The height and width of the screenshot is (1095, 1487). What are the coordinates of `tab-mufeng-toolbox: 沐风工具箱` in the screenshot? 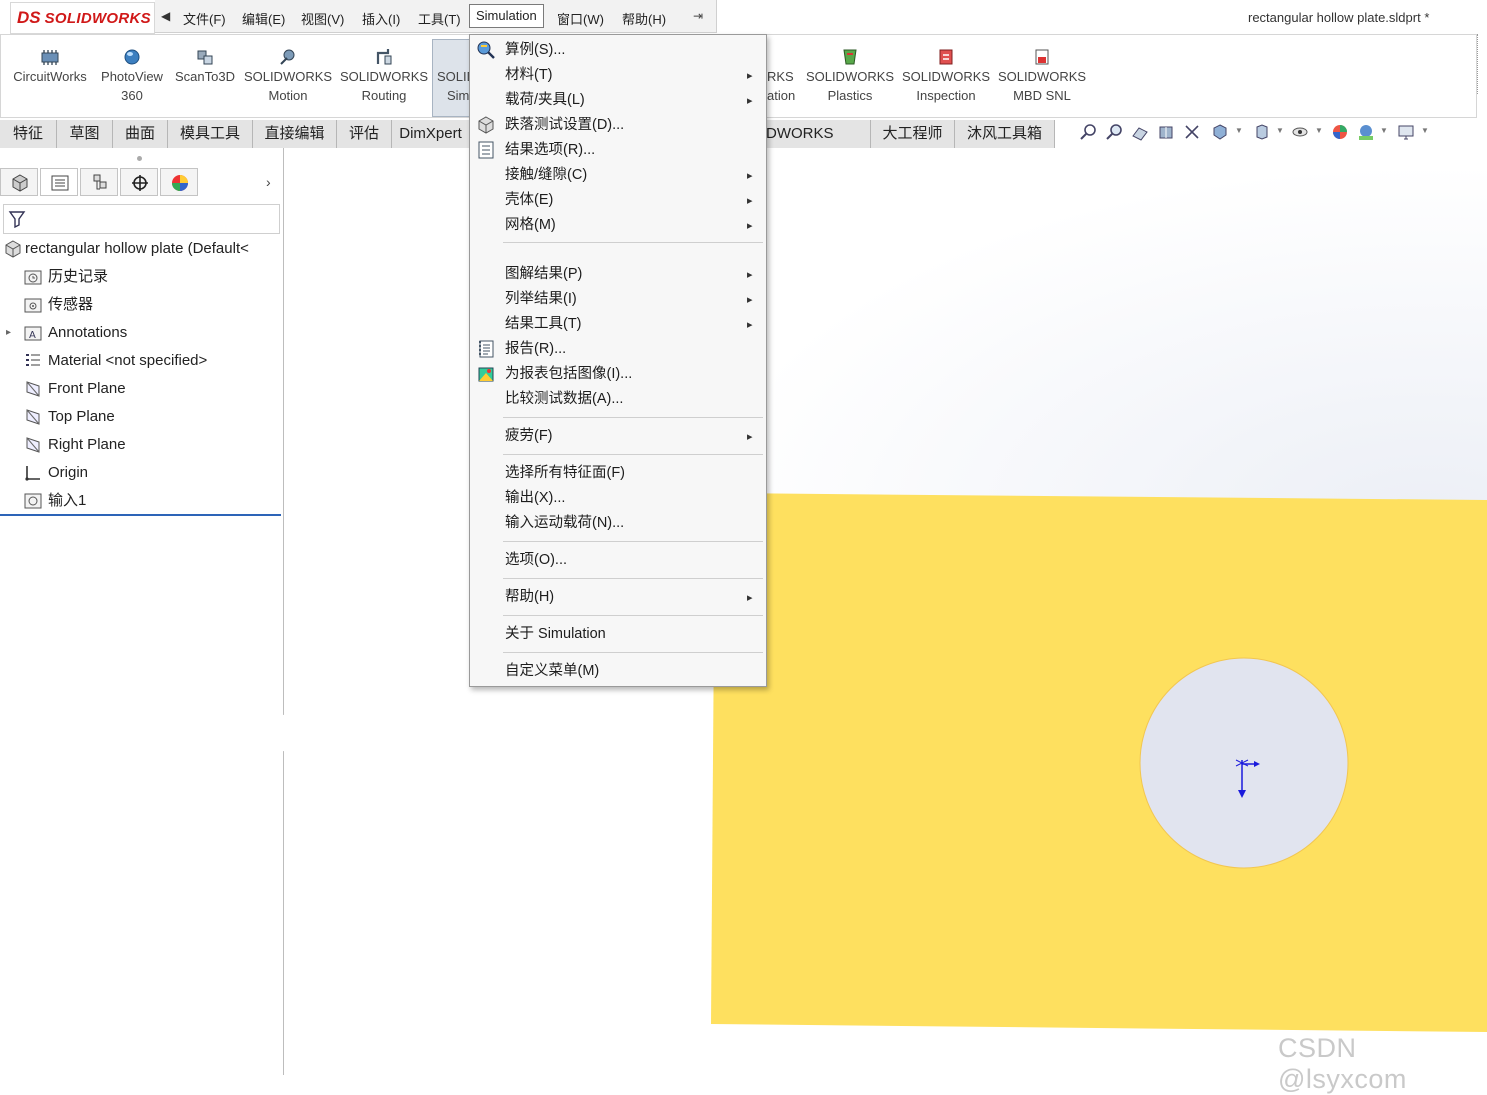 It's located at (1005, 134).